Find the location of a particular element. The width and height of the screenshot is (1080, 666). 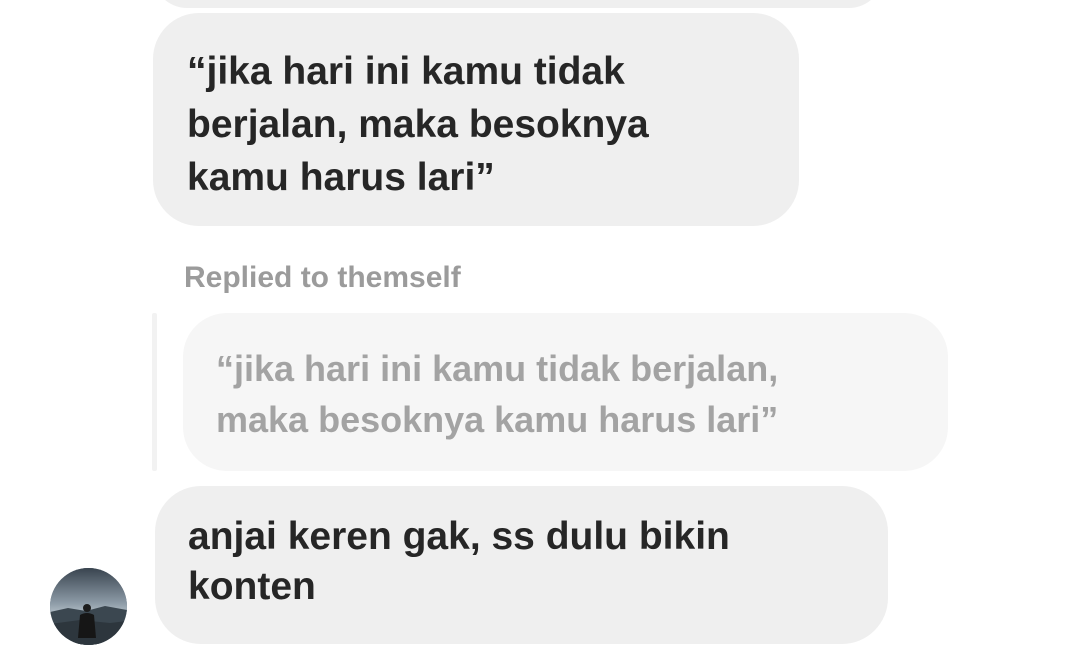

message-text: anjai keren gak, ss dulu bikin konten is located at coordinates (459, 561).